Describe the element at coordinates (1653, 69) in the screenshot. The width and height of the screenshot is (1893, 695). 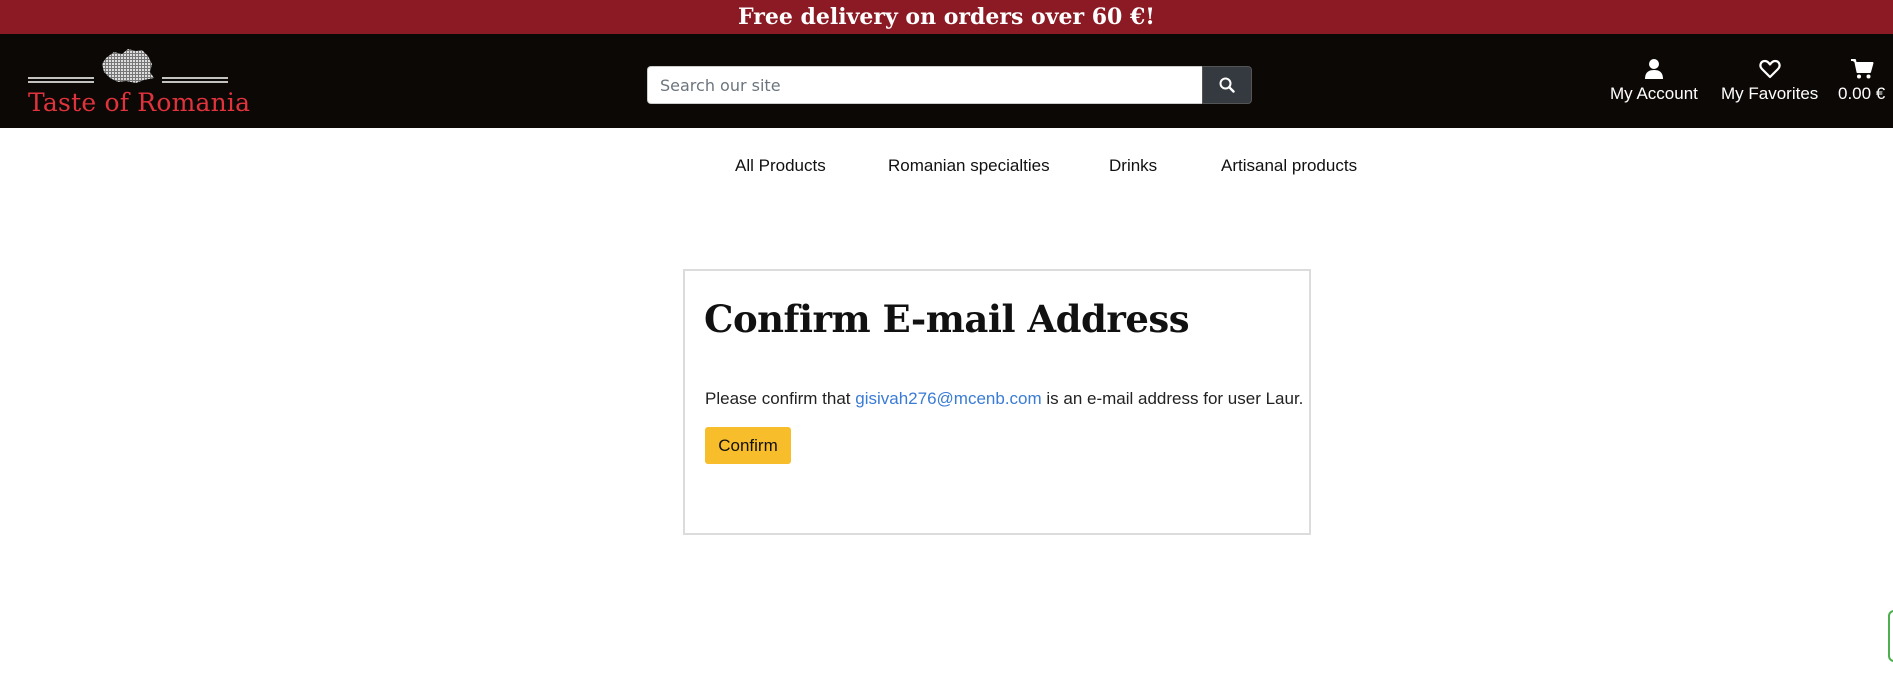
I see `user-icon` at that location.